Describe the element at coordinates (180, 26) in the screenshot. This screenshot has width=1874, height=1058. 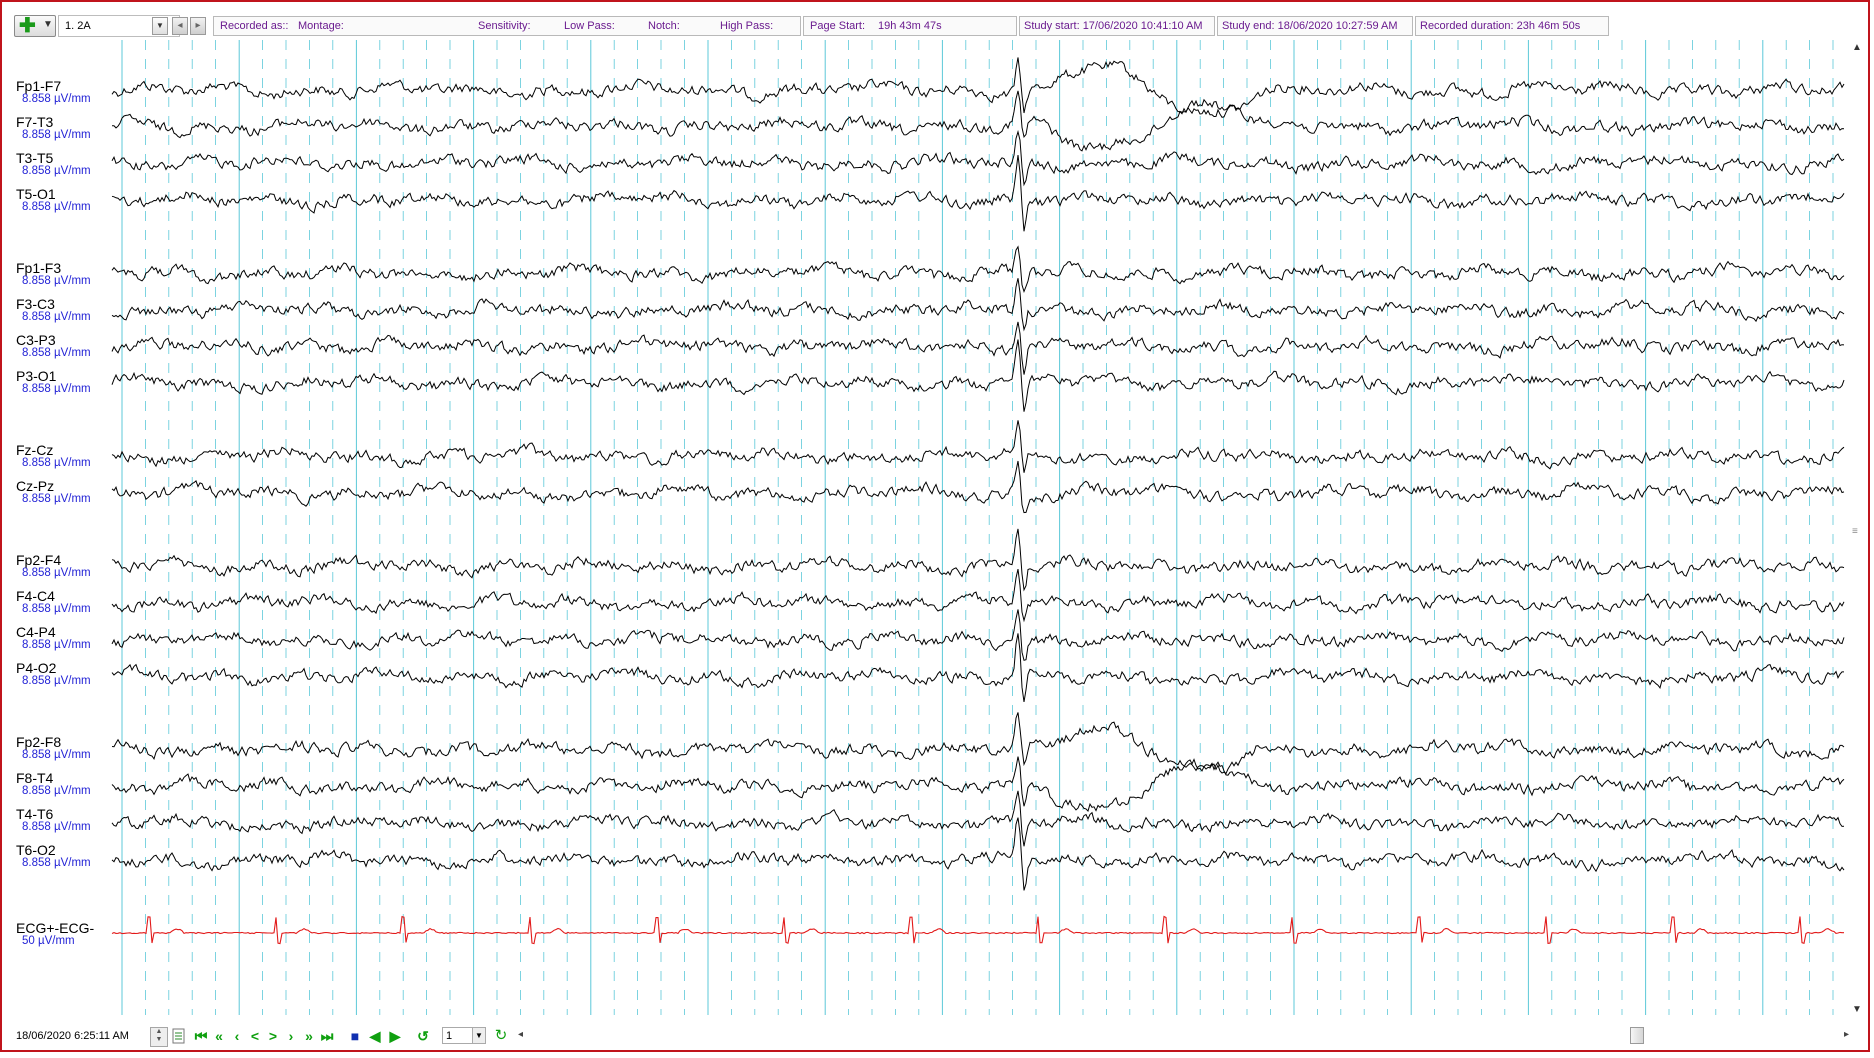
I see `montage-prev-button: ◂` at that location.